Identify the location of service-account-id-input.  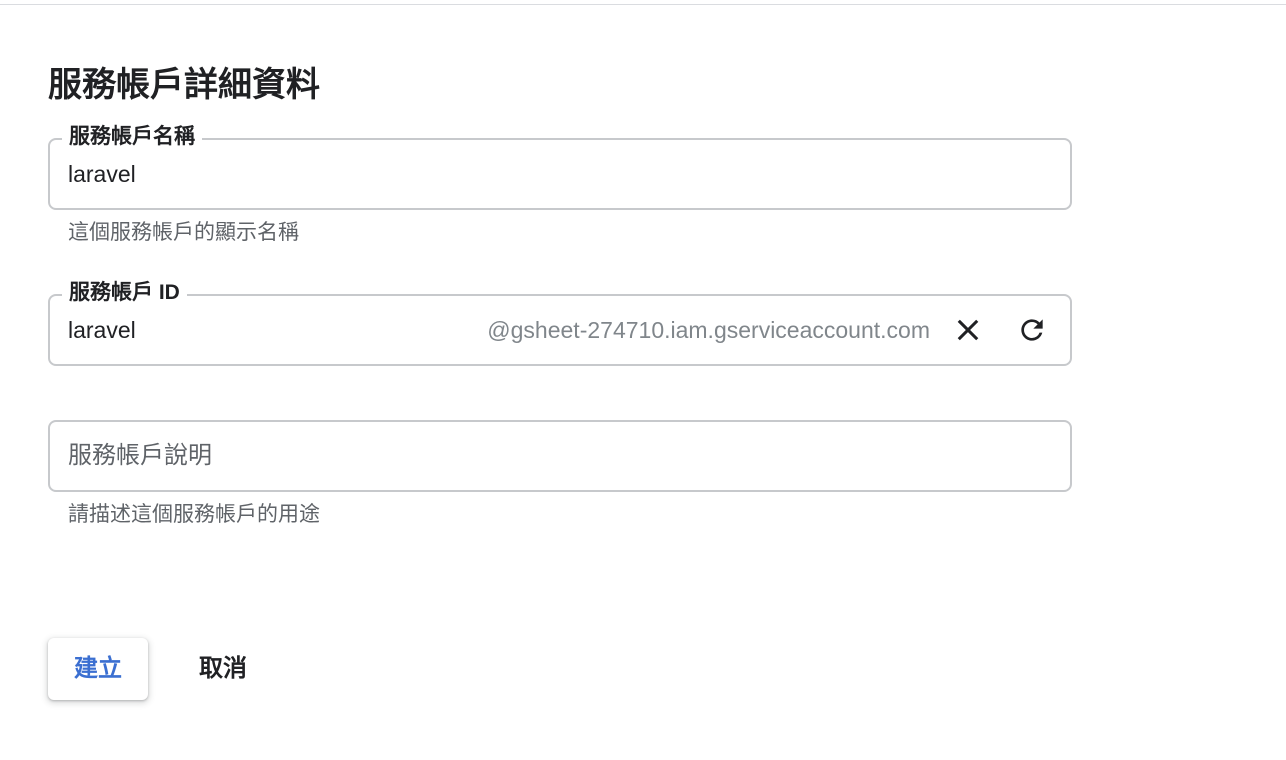
(238, 330).